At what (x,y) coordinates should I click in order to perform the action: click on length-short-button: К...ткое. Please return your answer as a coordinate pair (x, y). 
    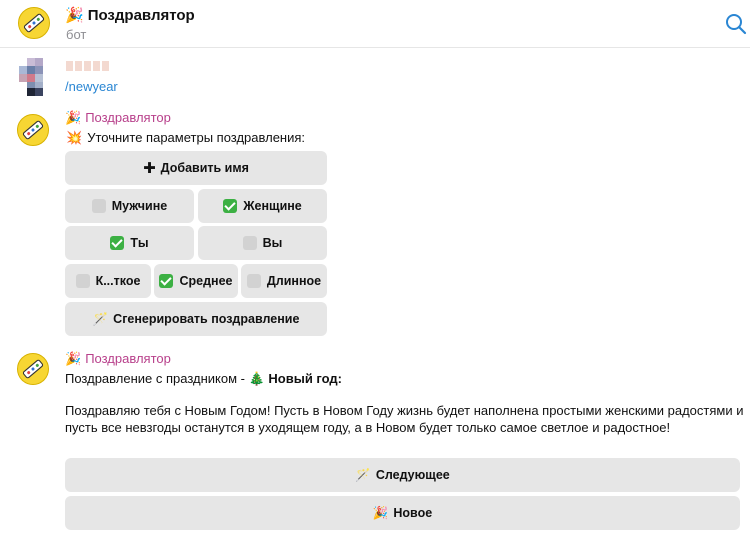
    Looking at the image, I should click on (108, 281).